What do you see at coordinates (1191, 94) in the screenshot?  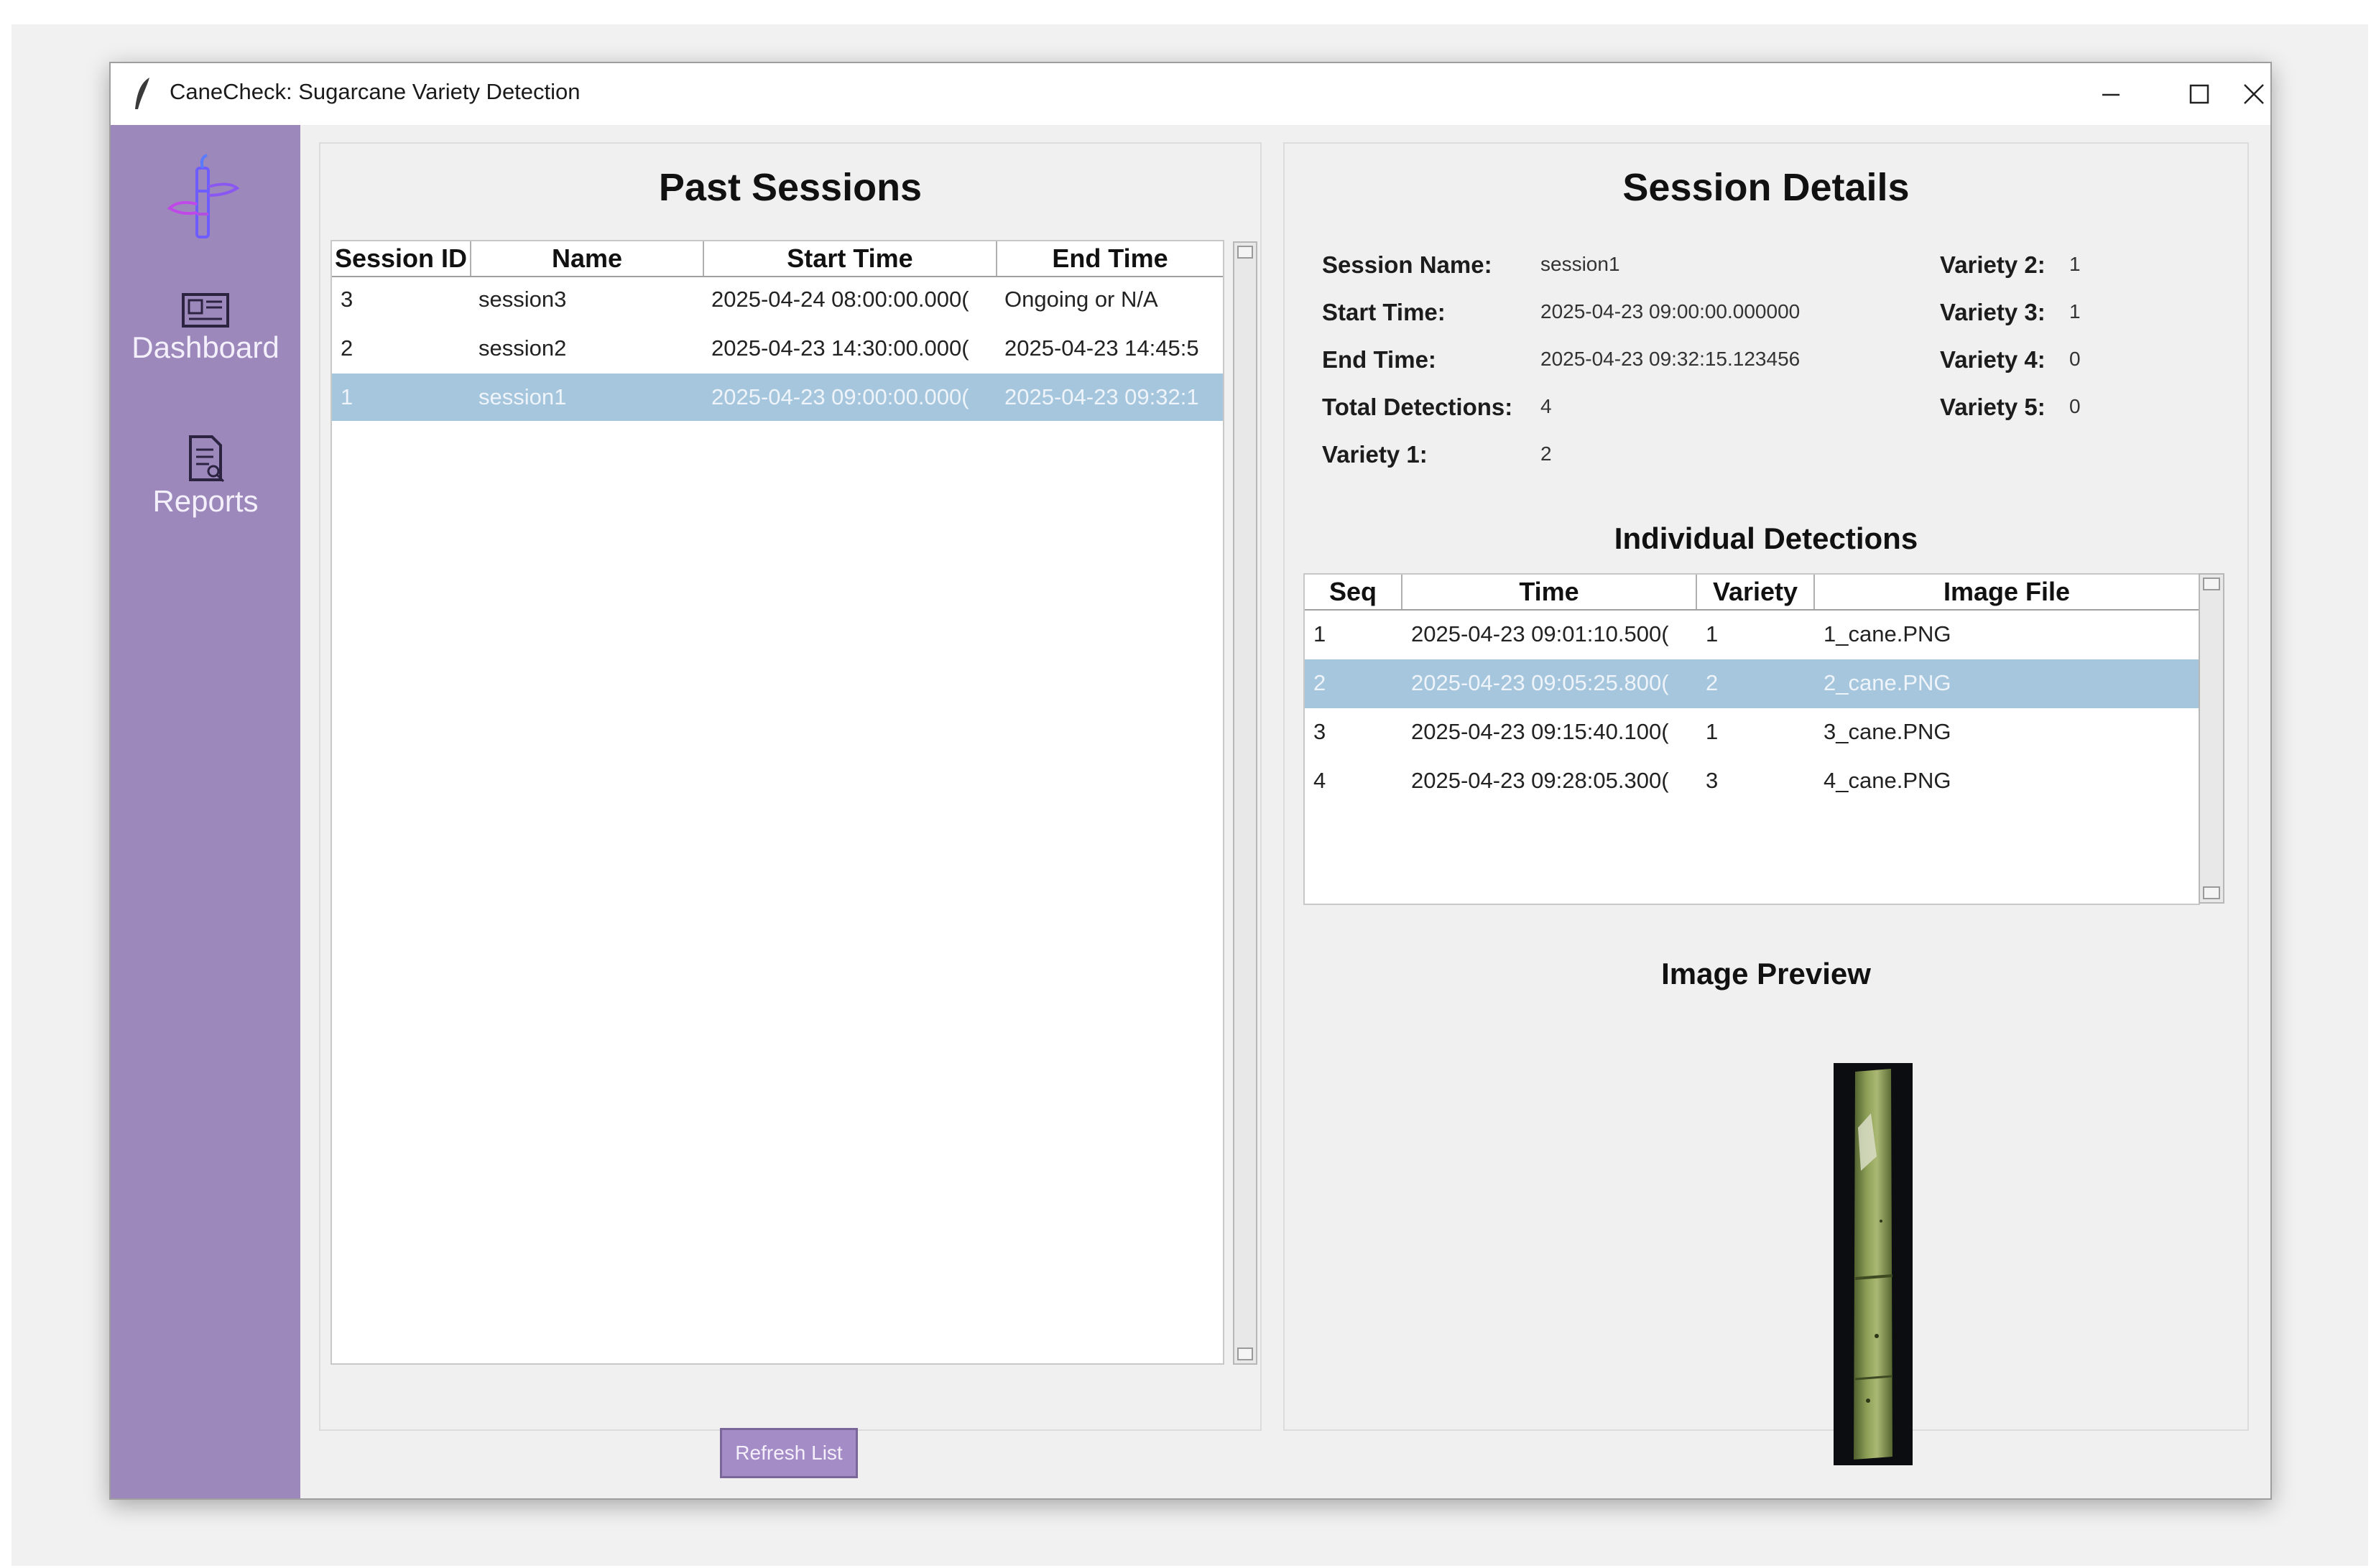 I see `title-bar: CaneCheck: Sugarcane Variety Detection` at bounding box center [1191, 94].